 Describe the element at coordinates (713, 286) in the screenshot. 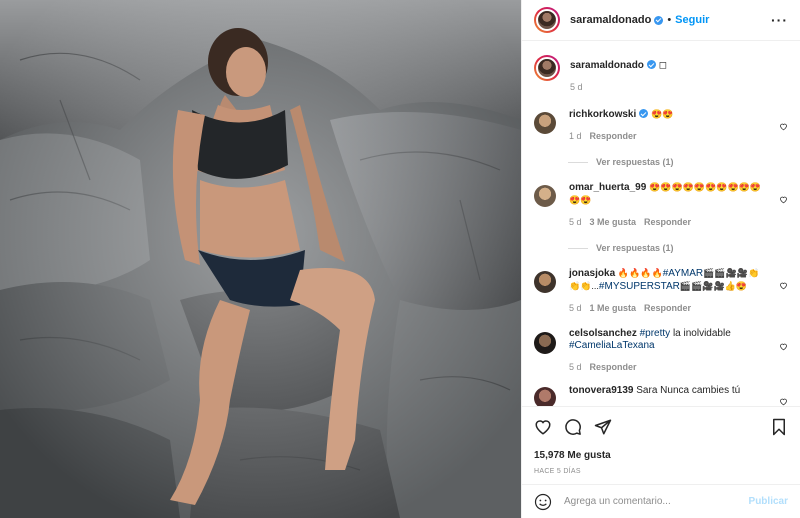

I see `comment-text-end: 🎬🎬🎥🎥👍😍` at that location.